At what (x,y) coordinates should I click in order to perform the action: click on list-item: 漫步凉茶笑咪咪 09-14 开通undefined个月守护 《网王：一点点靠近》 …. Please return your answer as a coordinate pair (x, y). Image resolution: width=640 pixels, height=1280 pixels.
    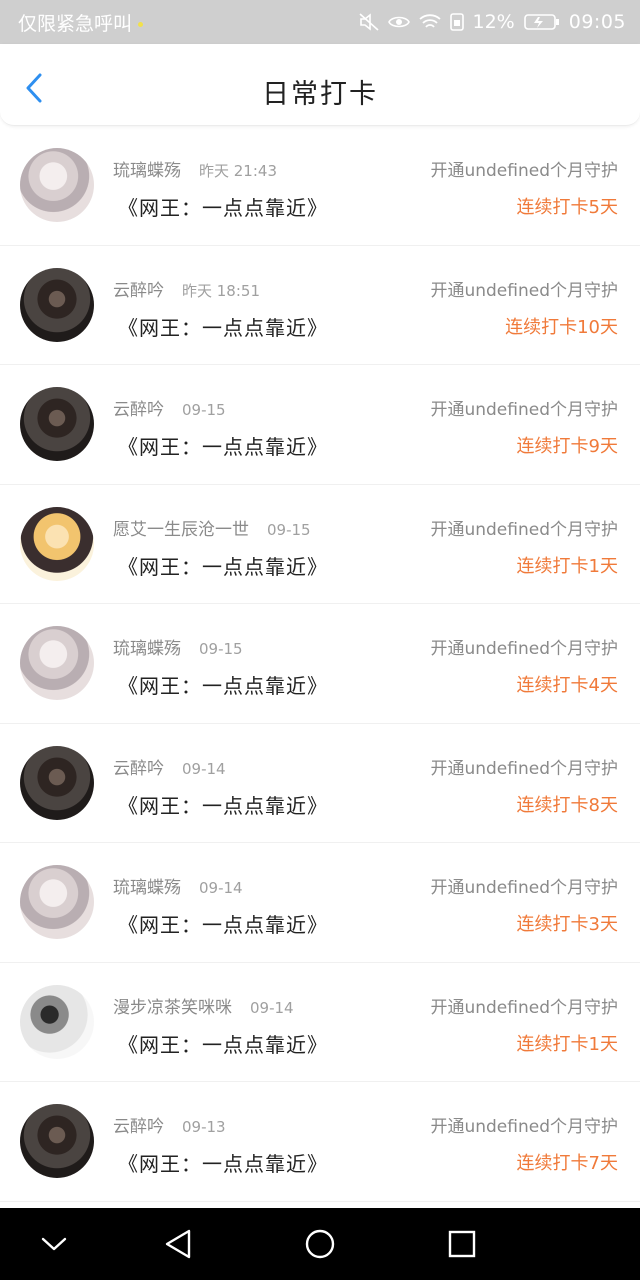
    Looking at the image, I should click on (320, 1022).